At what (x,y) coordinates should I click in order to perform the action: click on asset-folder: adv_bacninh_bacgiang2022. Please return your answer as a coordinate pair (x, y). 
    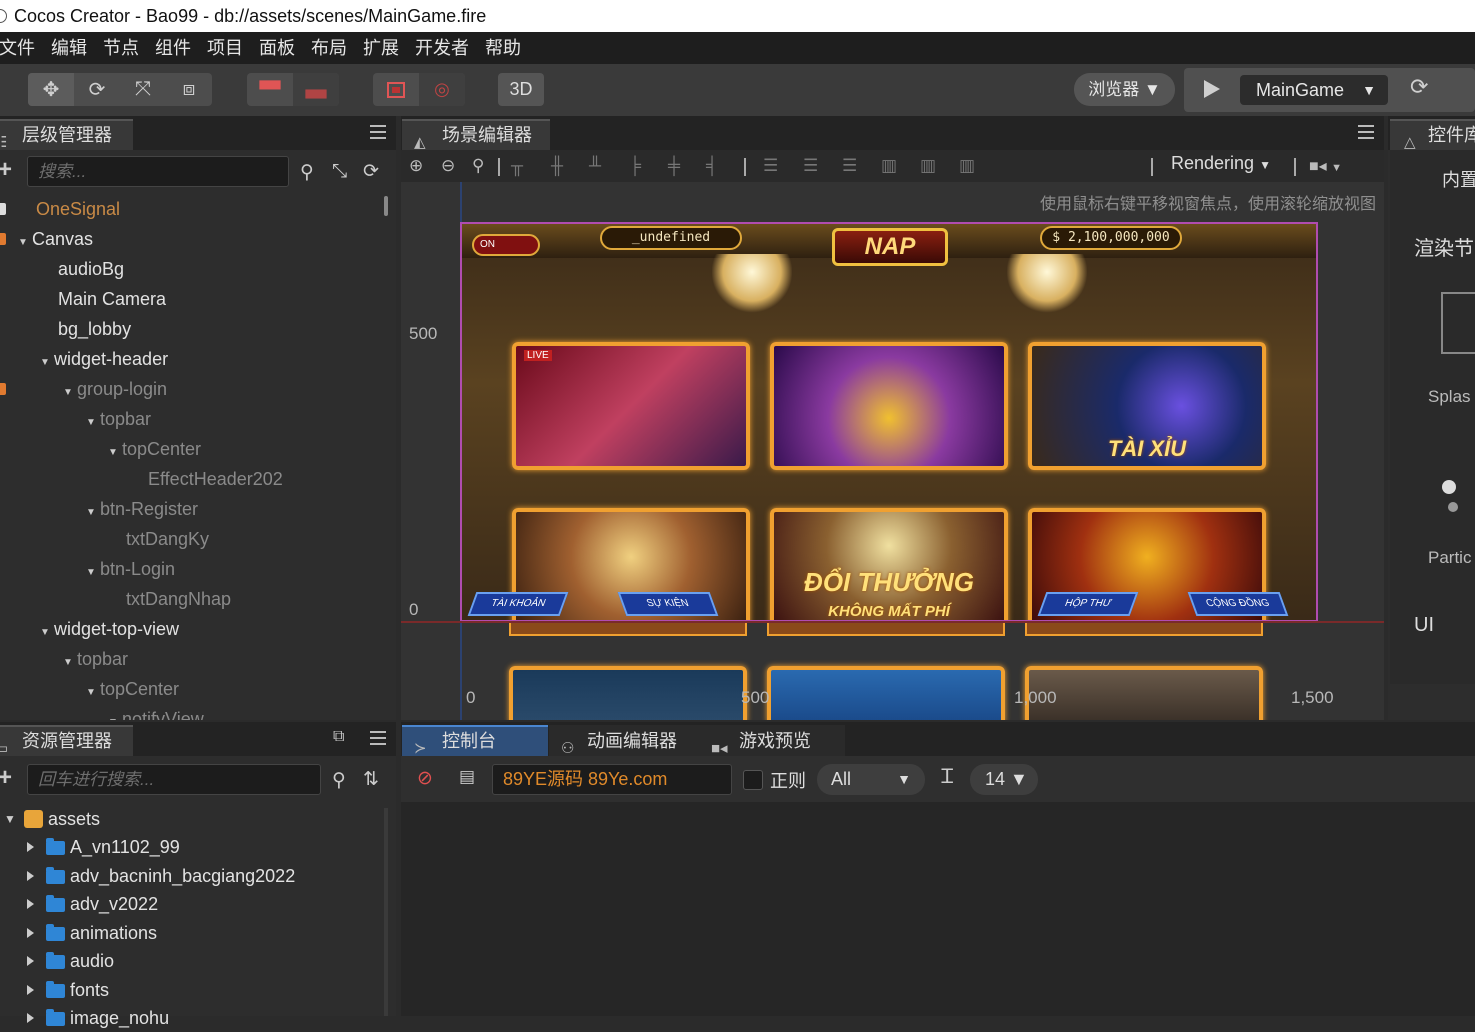
    Looking at the image, I should click on (147, 876).